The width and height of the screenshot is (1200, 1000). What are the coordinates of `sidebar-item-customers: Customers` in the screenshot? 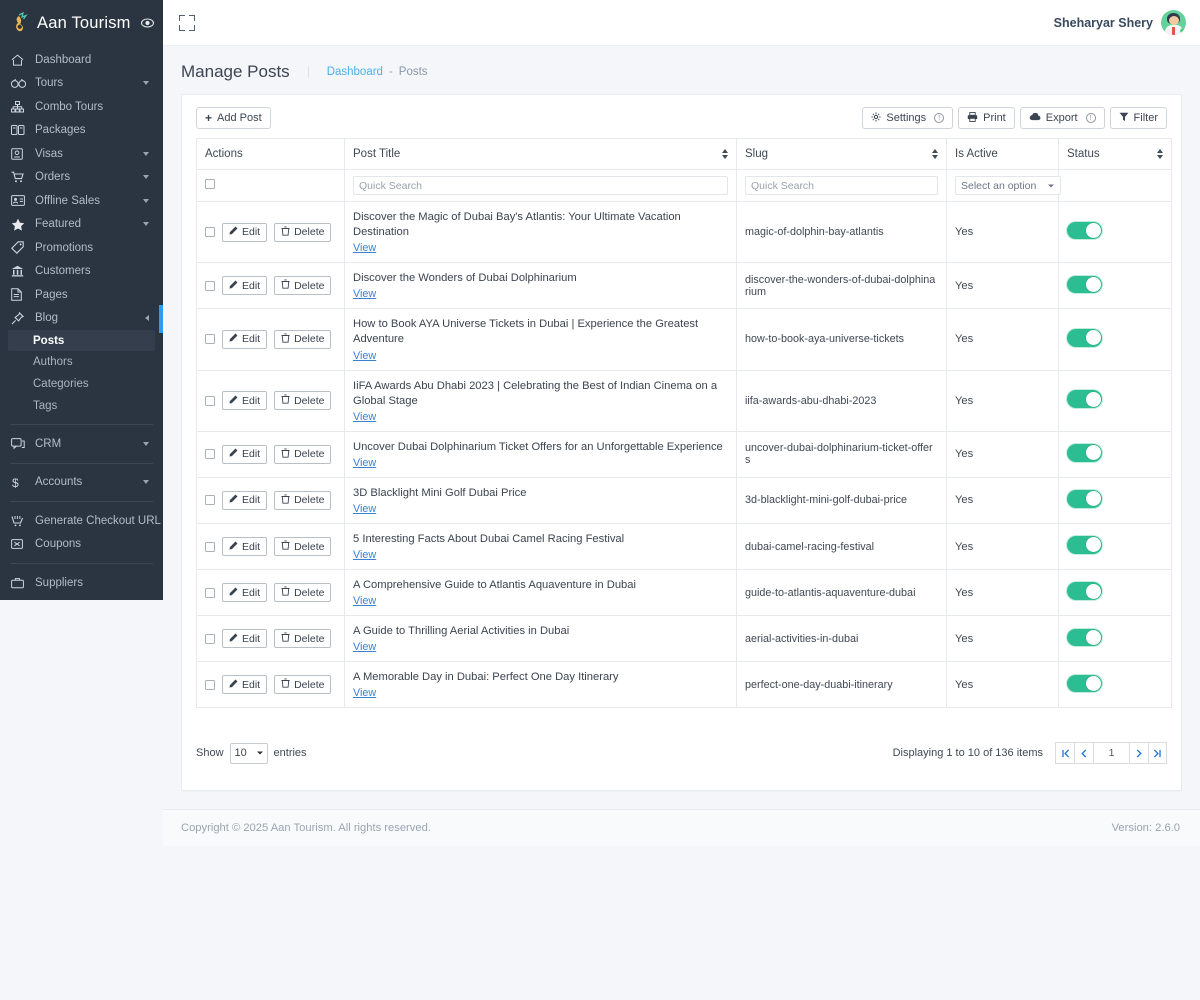 It's located at (81, 272).